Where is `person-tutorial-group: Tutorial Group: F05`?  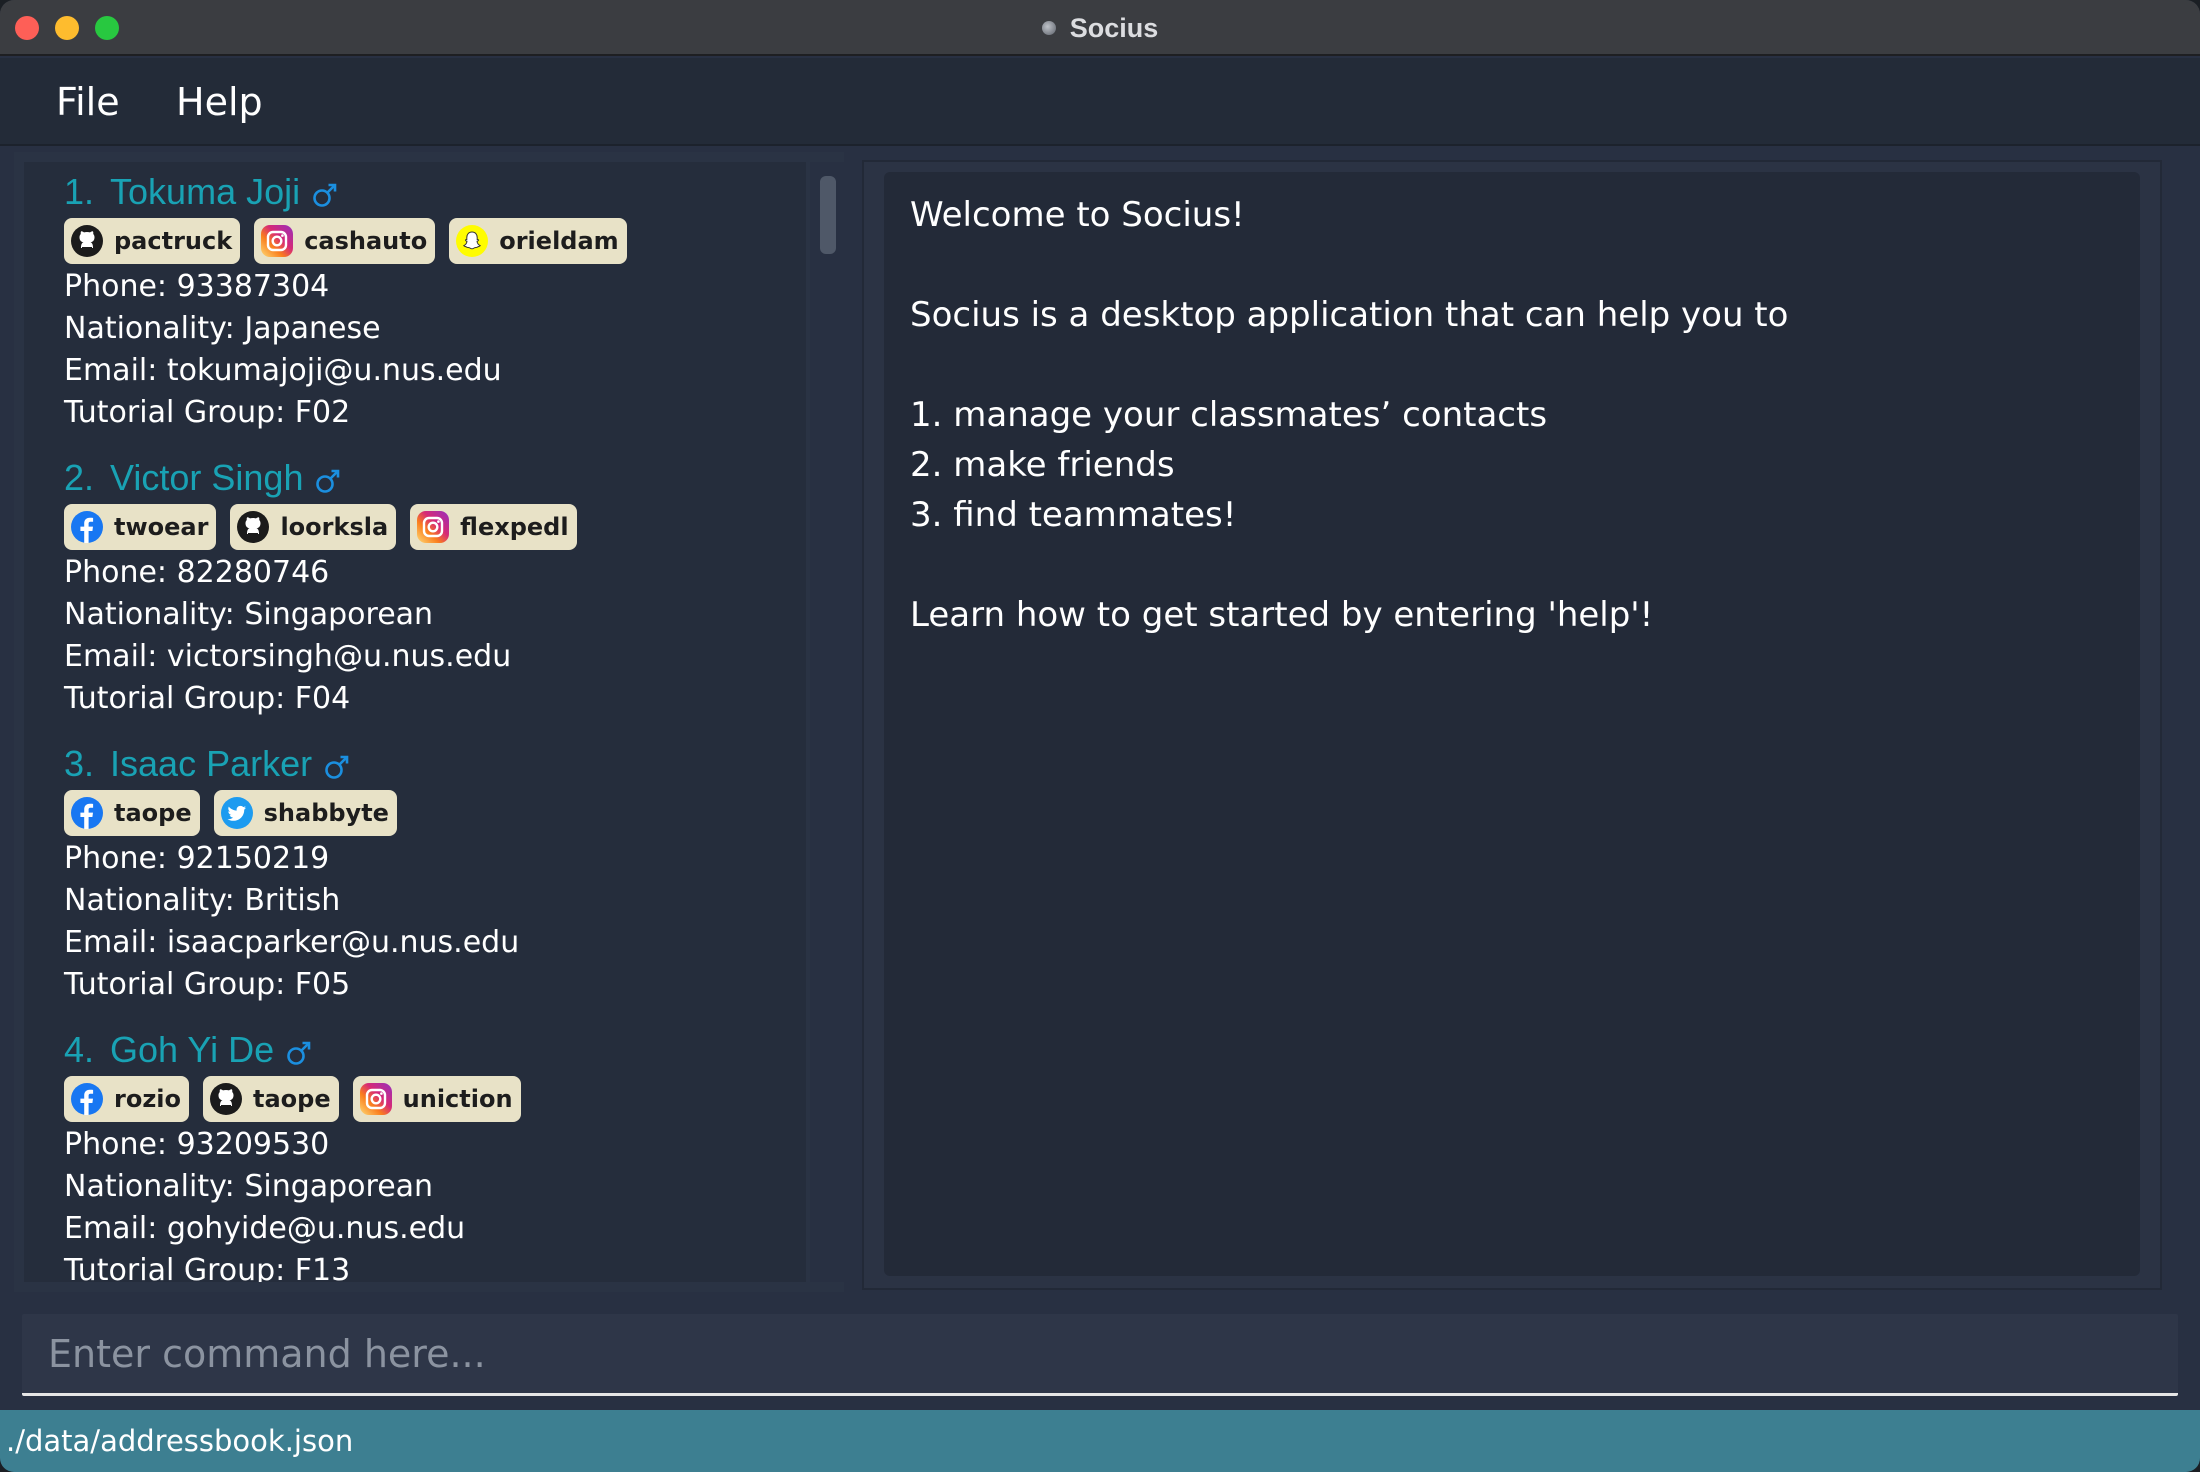 person-tutorial-group: Tutorial Group: F05 is located at coordinates (207, 984).